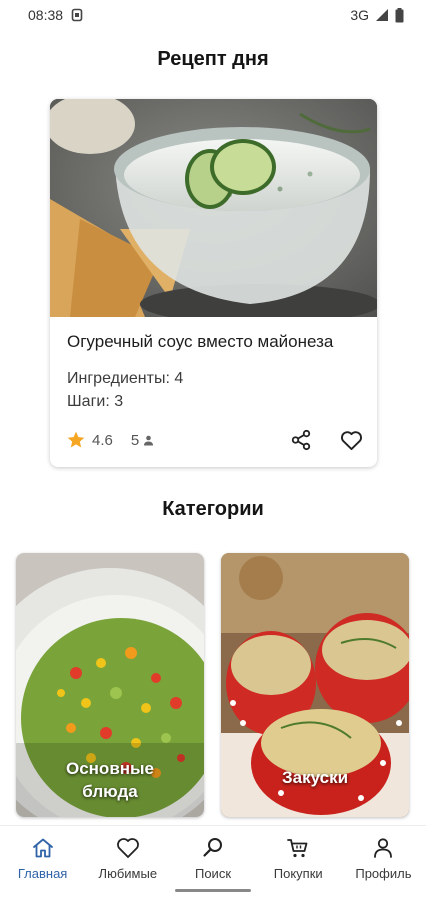 The image size is (426, 900). Describe the element at coordinates (46, 15) in the screenshot. I see `status-time: 08:38` at that location.